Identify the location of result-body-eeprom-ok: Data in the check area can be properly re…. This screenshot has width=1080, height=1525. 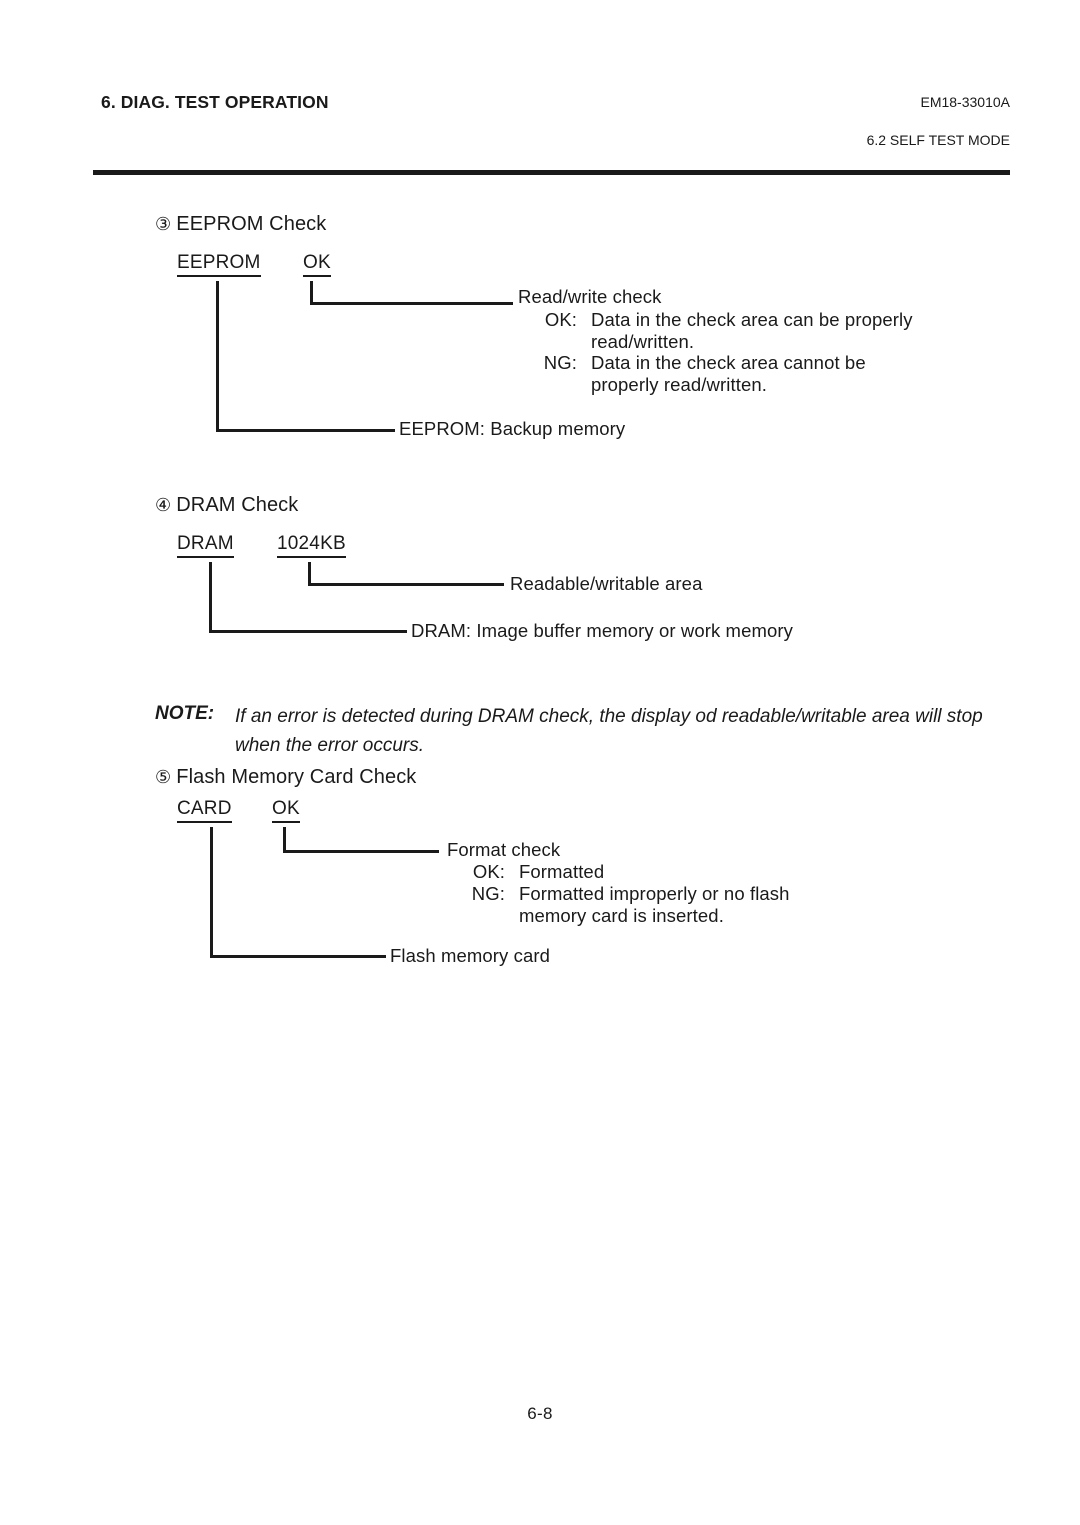
(745, 331).